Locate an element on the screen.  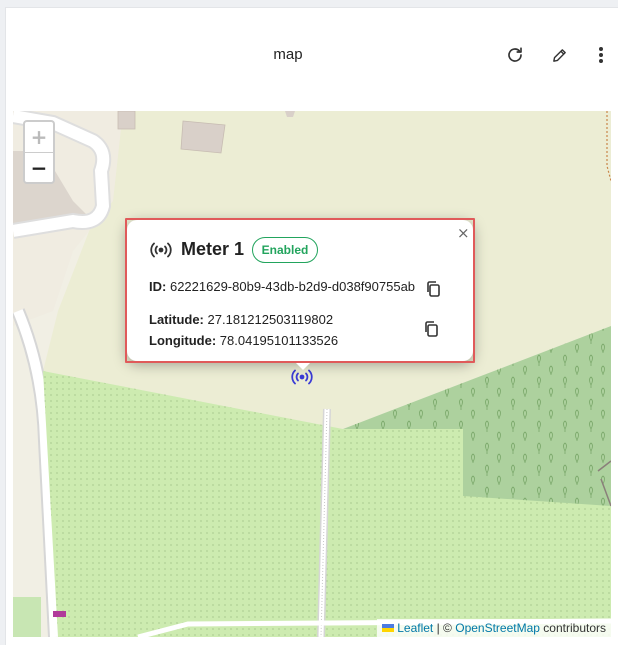
refresh-button is located at coordinates (515, 55).